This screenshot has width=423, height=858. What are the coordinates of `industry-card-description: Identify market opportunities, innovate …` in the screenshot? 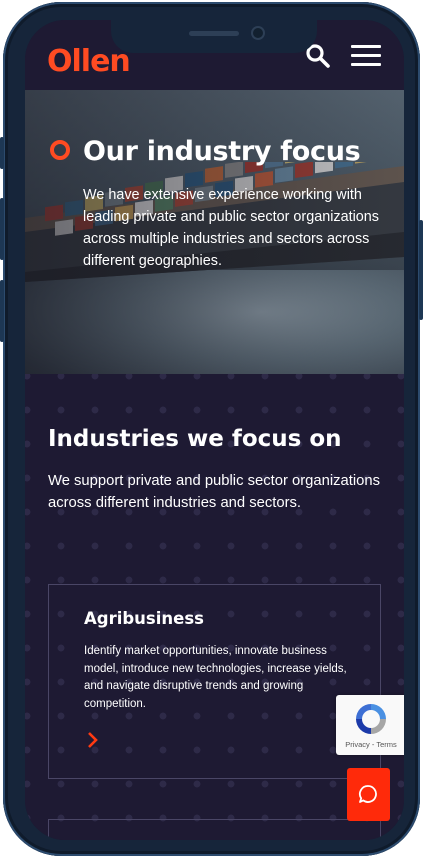 It's located at (215, 677).